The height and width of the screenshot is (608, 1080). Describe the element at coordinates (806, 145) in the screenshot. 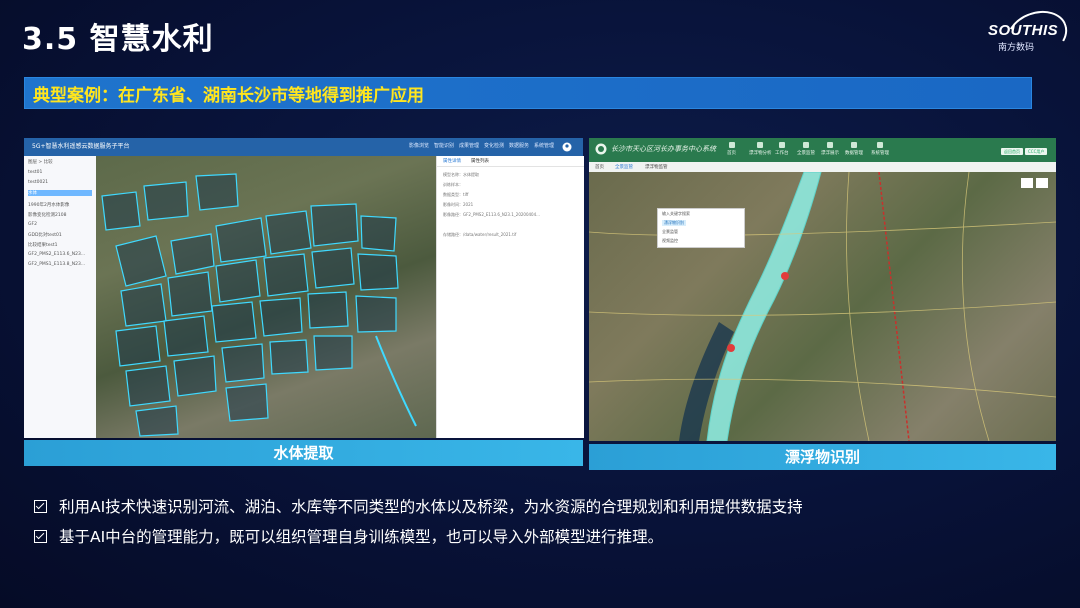

I see `grid-icon` at that location.